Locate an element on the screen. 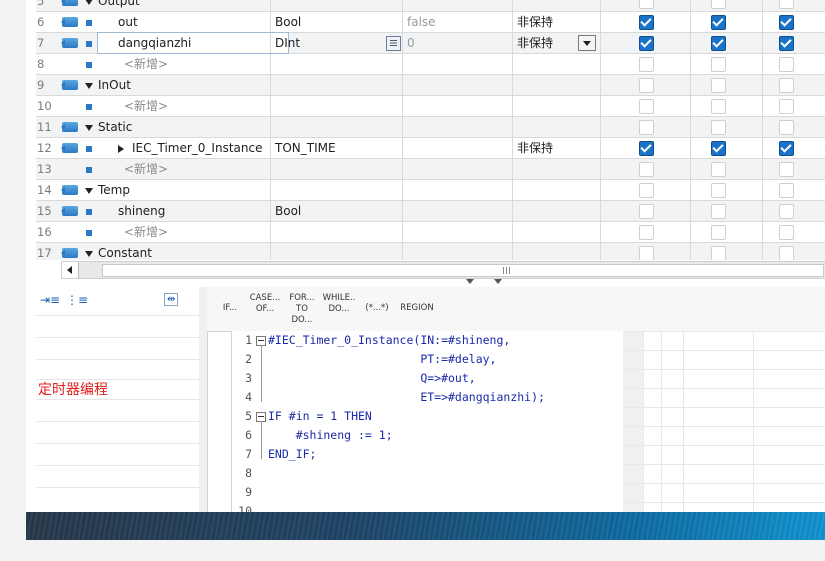 The height and width of the screenshot is (561, 825). code-line: 3 Q=>#out, is located at coordinates (428, 378).